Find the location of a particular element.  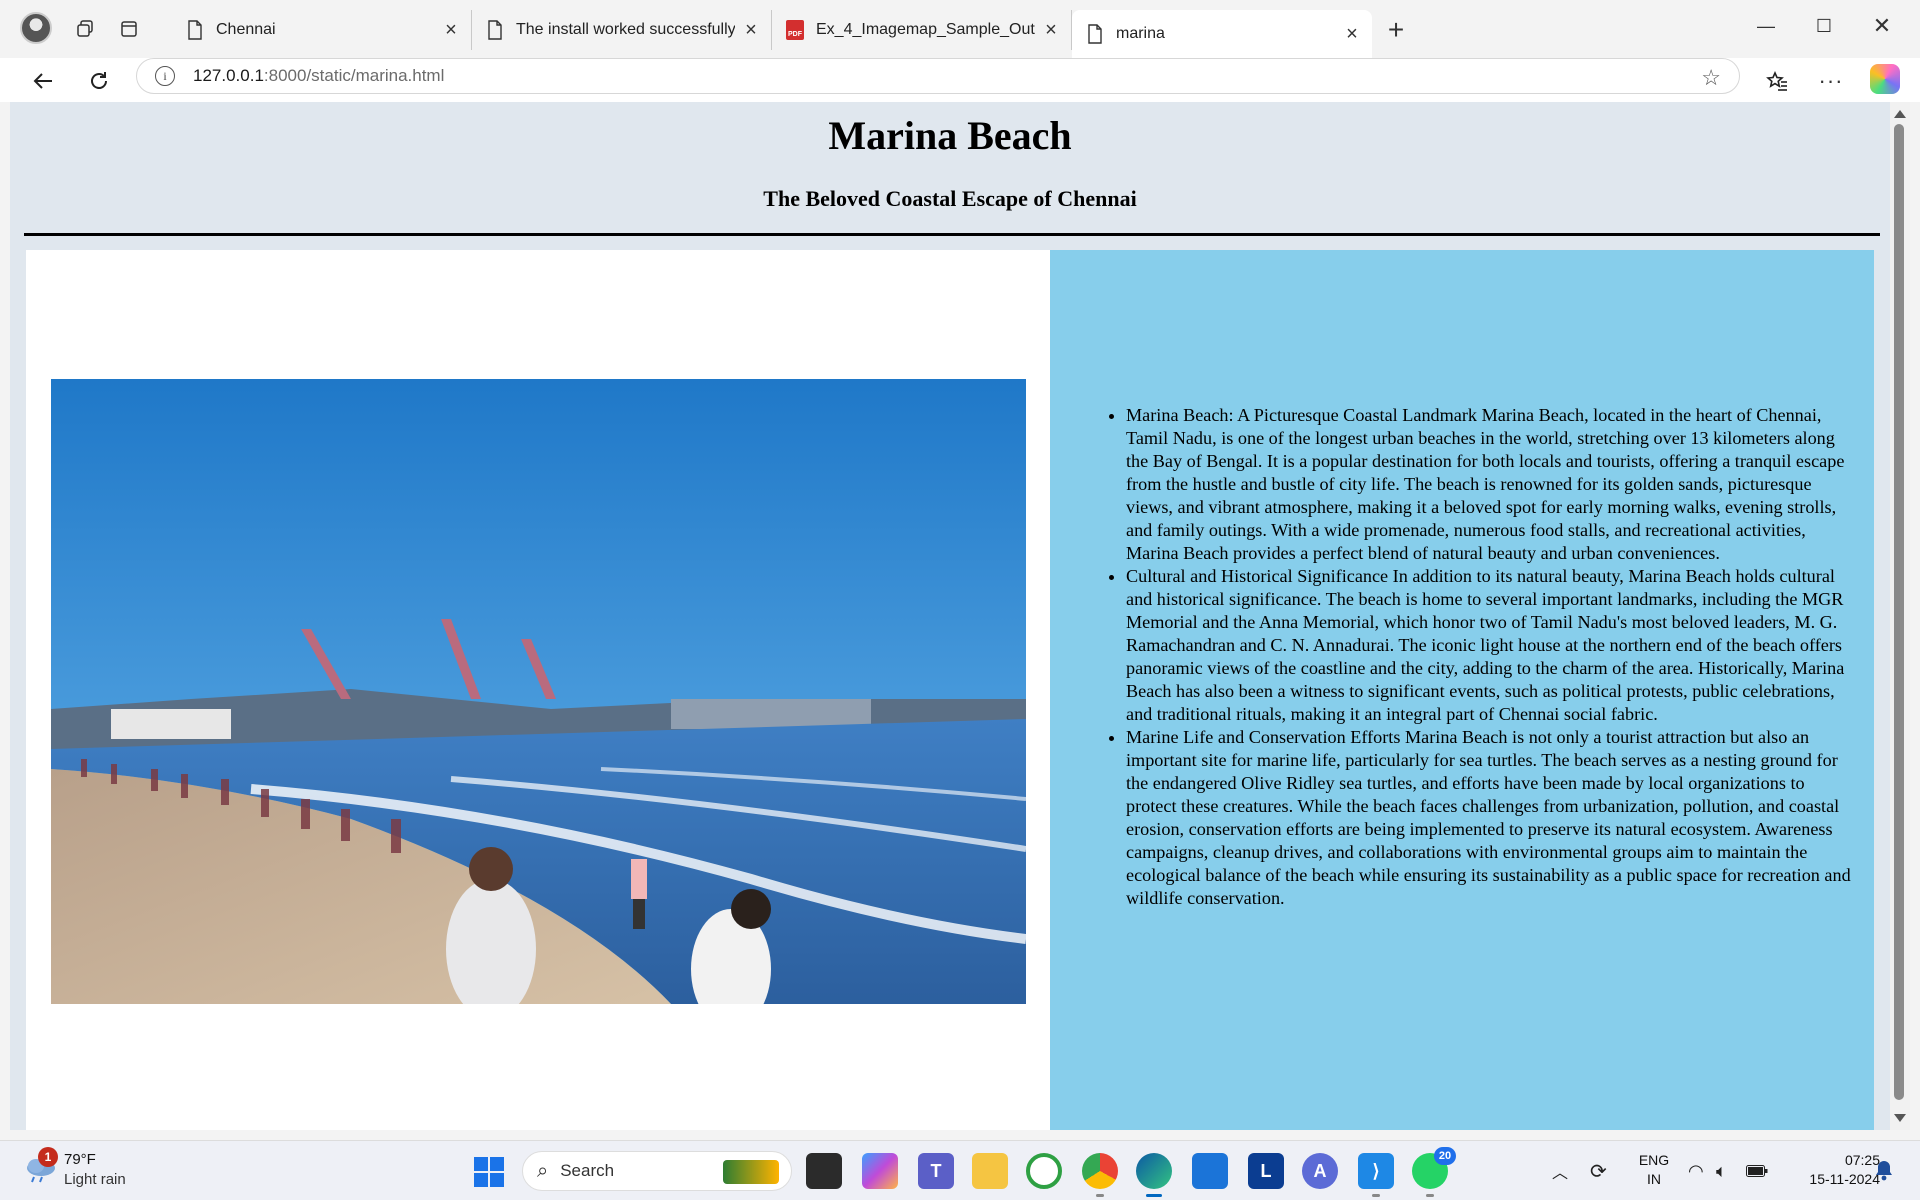

clock-time: 07:25 is located at coordinates (1862, 1160).